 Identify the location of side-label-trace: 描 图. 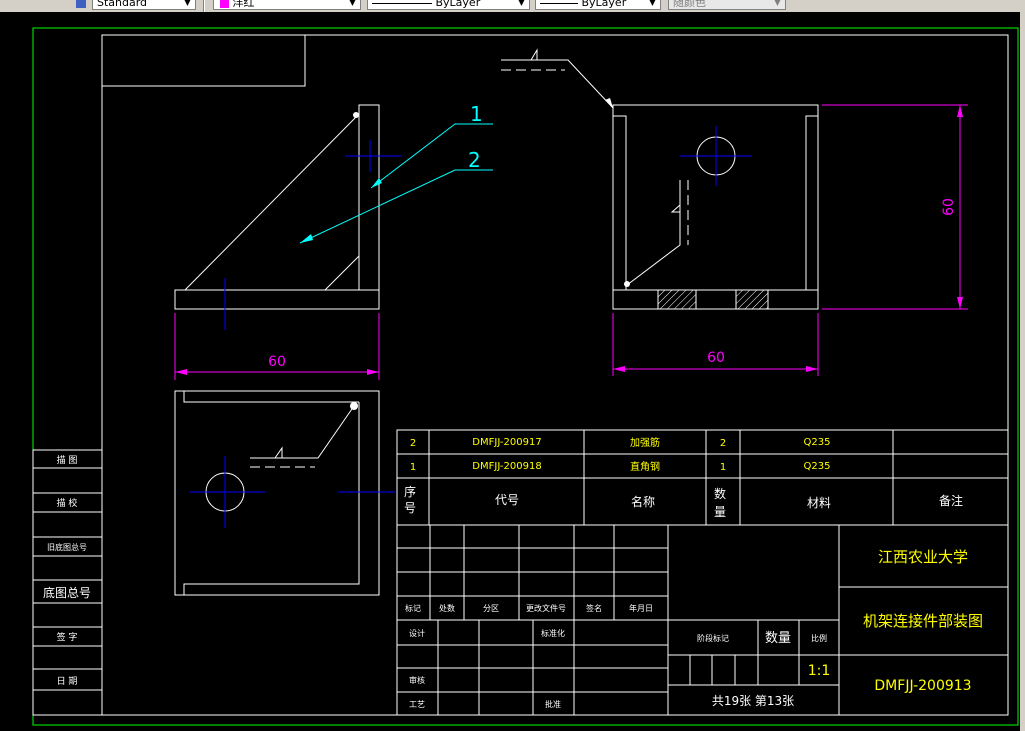
(67, 460).